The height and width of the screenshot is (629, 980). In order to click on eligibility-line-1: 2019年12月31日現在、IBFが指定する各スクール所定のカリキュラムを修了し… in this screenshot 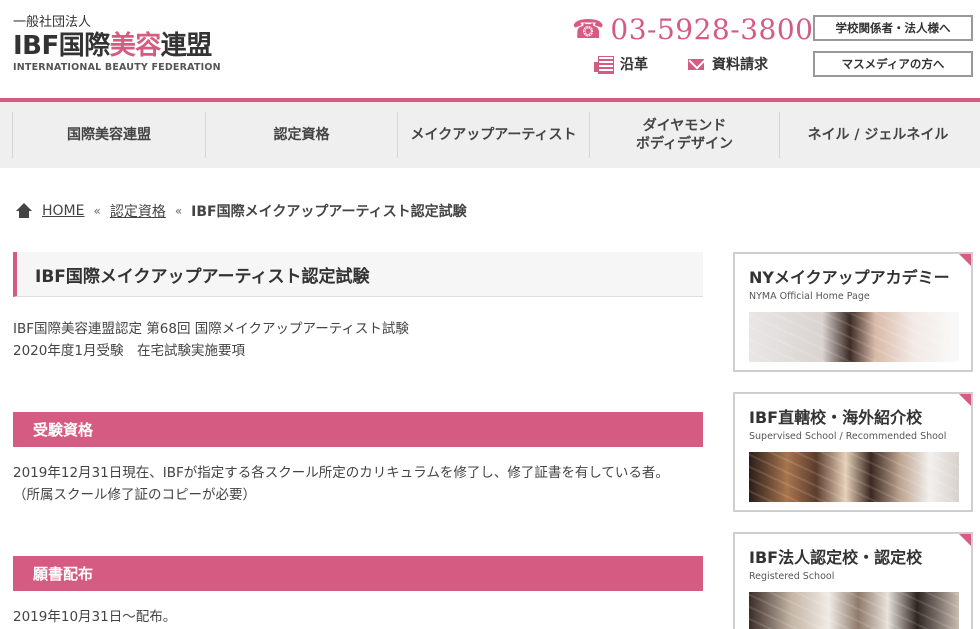, I will do `click(341, 473)`.